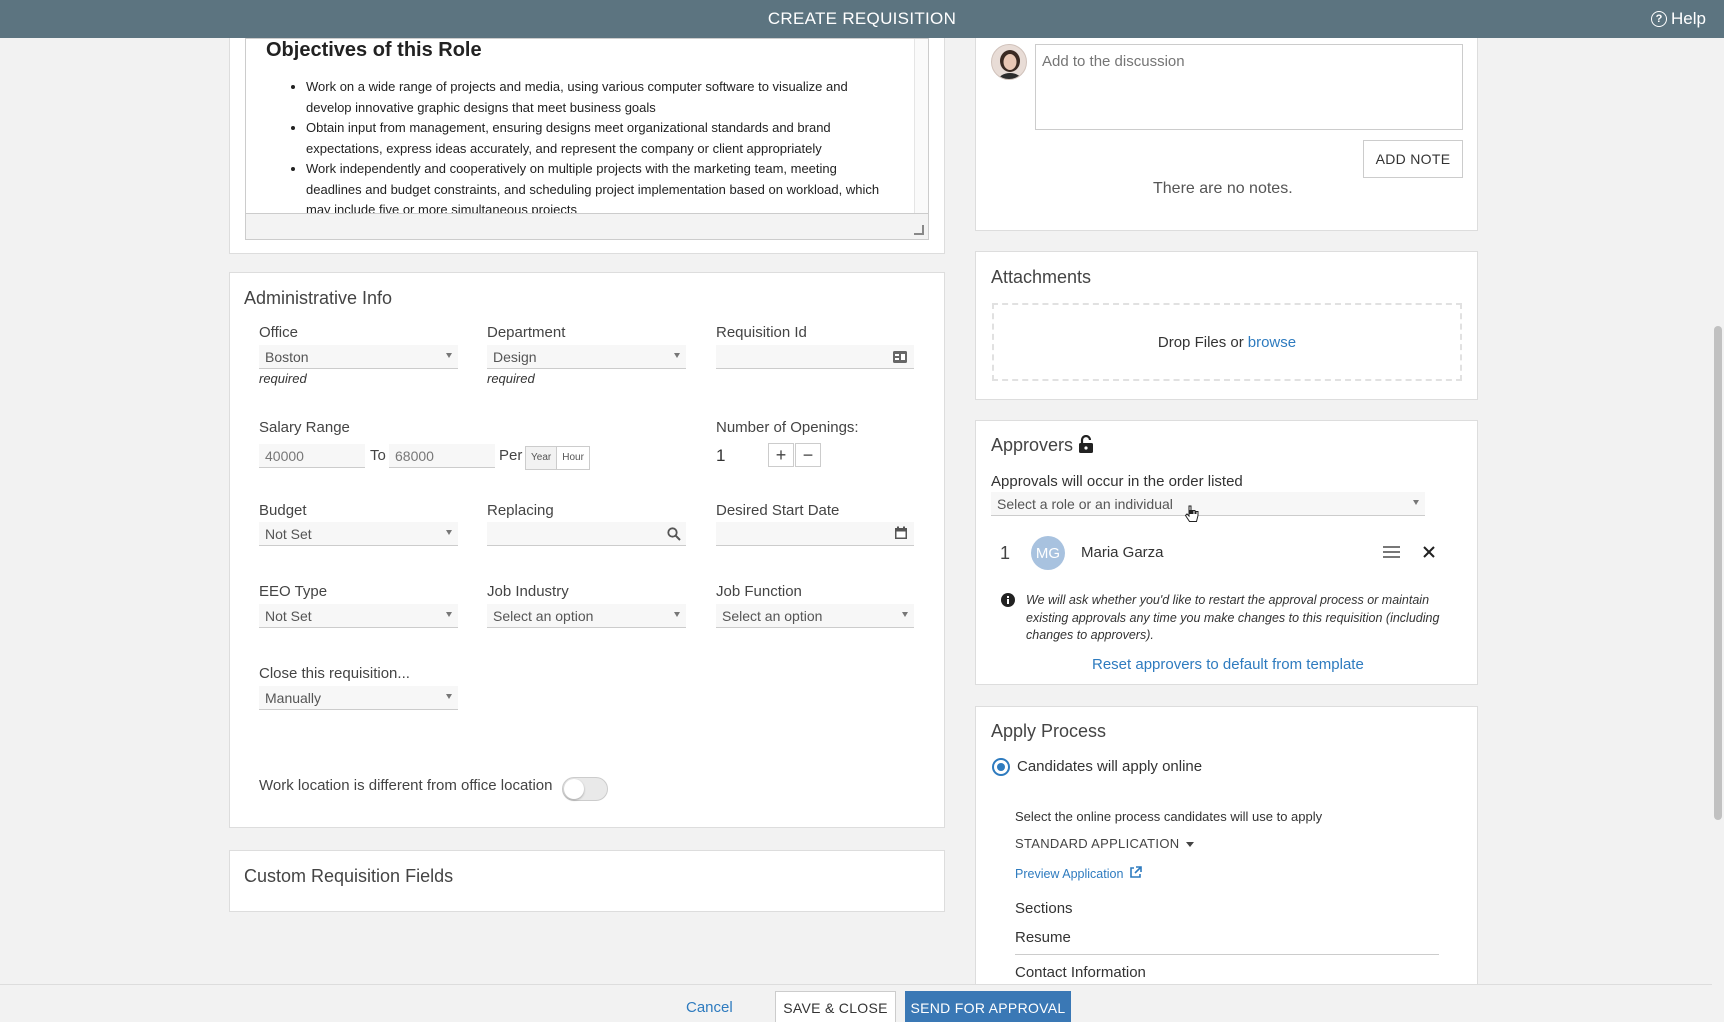  Describe the element at coordinates (1391, 552) in the screenshot. I see `drag-handle-icon` at that location.